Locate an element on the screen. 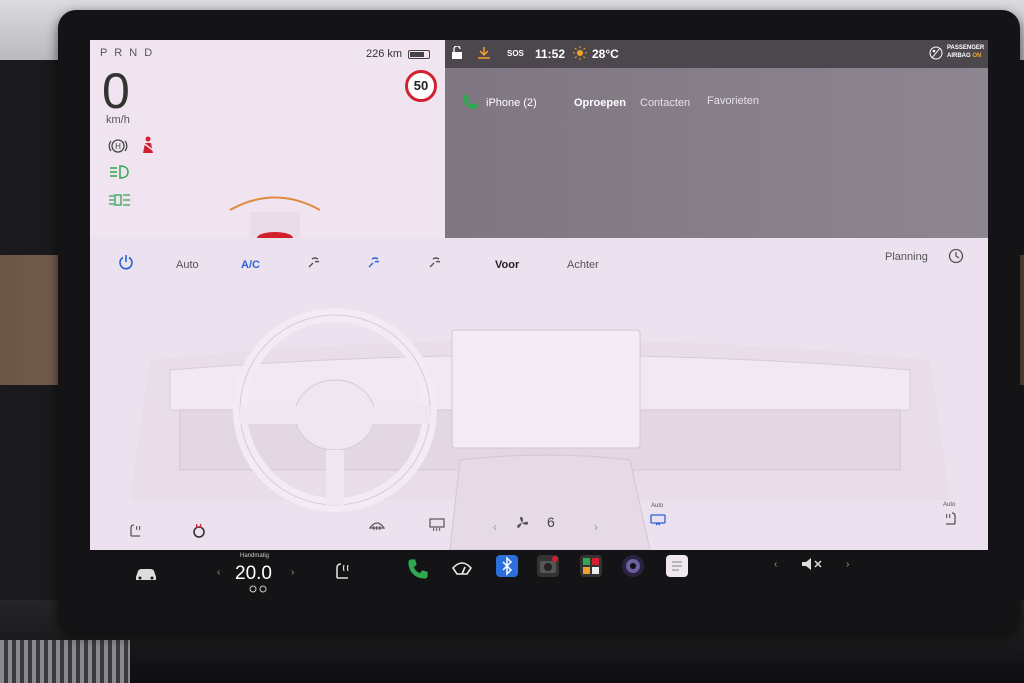 This screenshot has width=1024, height=683. airflow-face-icon is located at coordinates (314, 262).